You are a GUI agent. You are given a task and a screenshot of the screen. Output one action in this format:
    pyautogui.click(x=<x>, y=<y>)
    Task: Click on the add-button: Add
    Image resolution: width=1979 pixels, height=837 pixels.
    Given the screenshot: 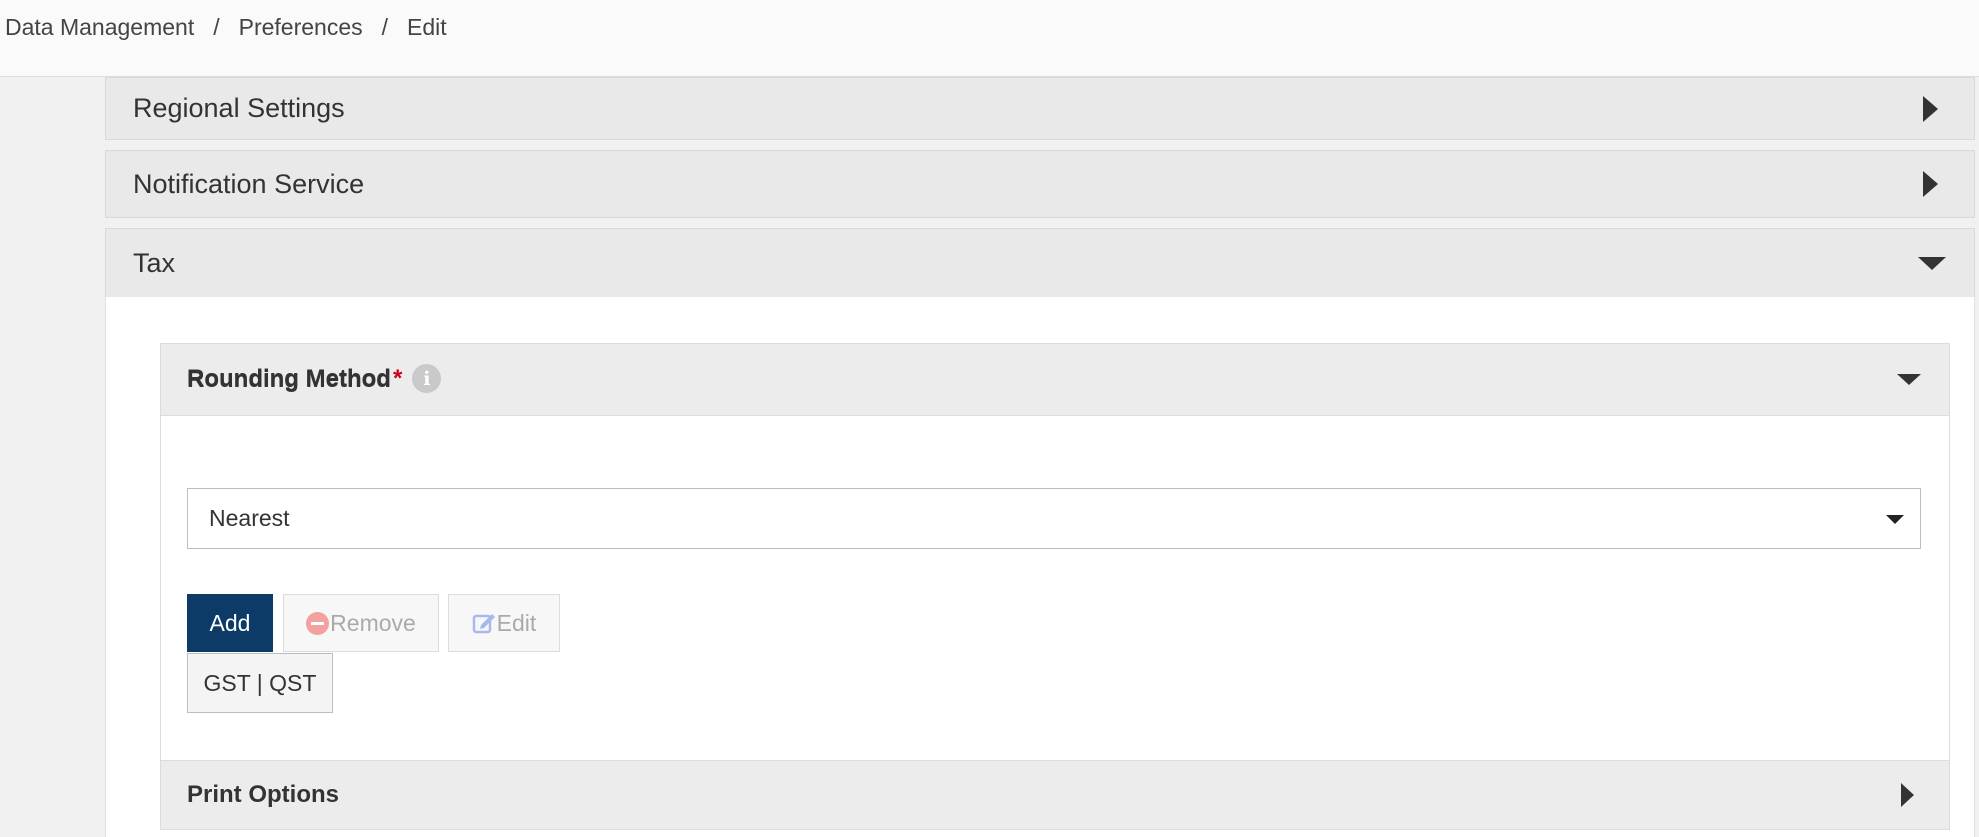 What is the action you would take?
    pyautogui.click(x=230, y=623)
    